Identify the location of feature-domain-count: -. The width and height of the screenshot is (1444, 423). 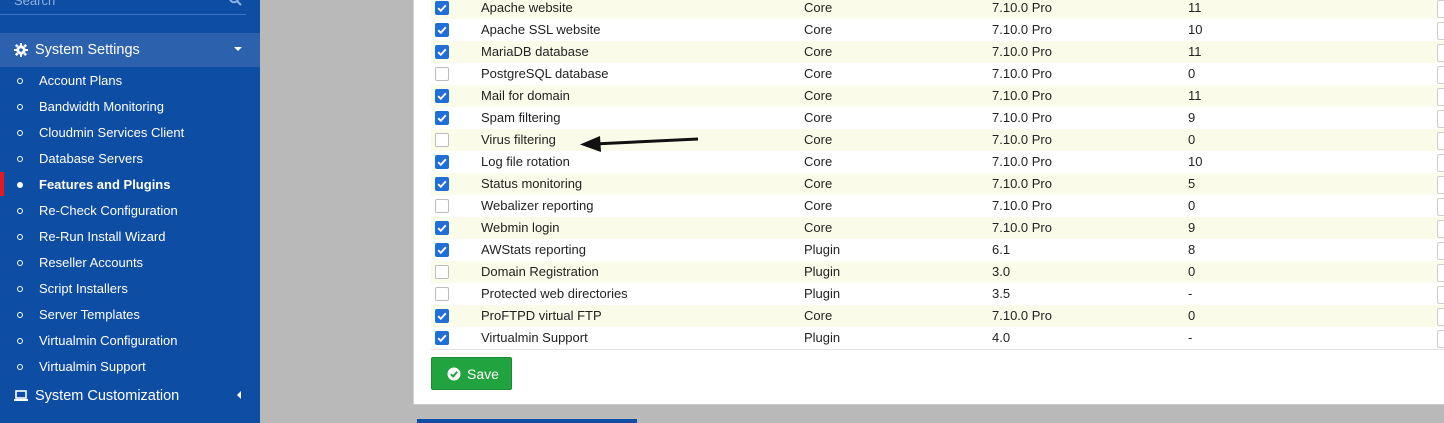
(1190, 337).